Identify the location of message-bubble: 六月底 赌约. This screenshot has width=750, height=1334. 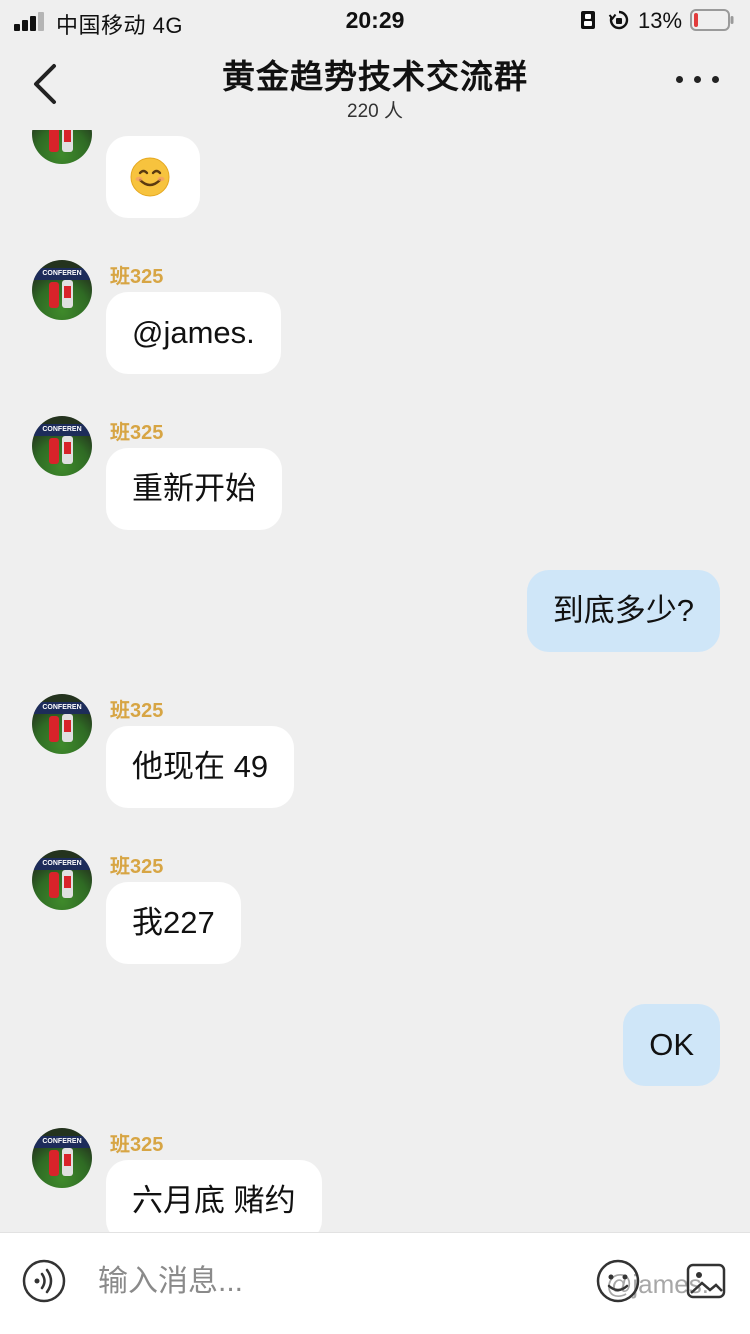
(214, 1196).